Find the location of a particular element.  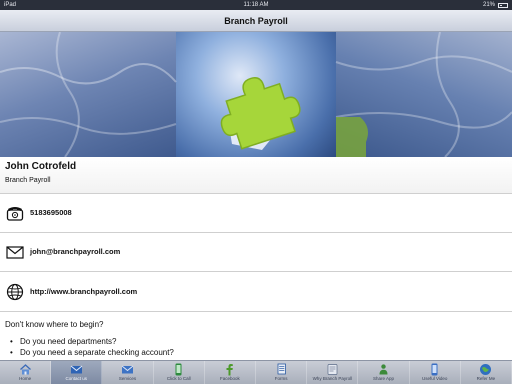

list-item: Do you need departments? is located at coordinates (92, 341).